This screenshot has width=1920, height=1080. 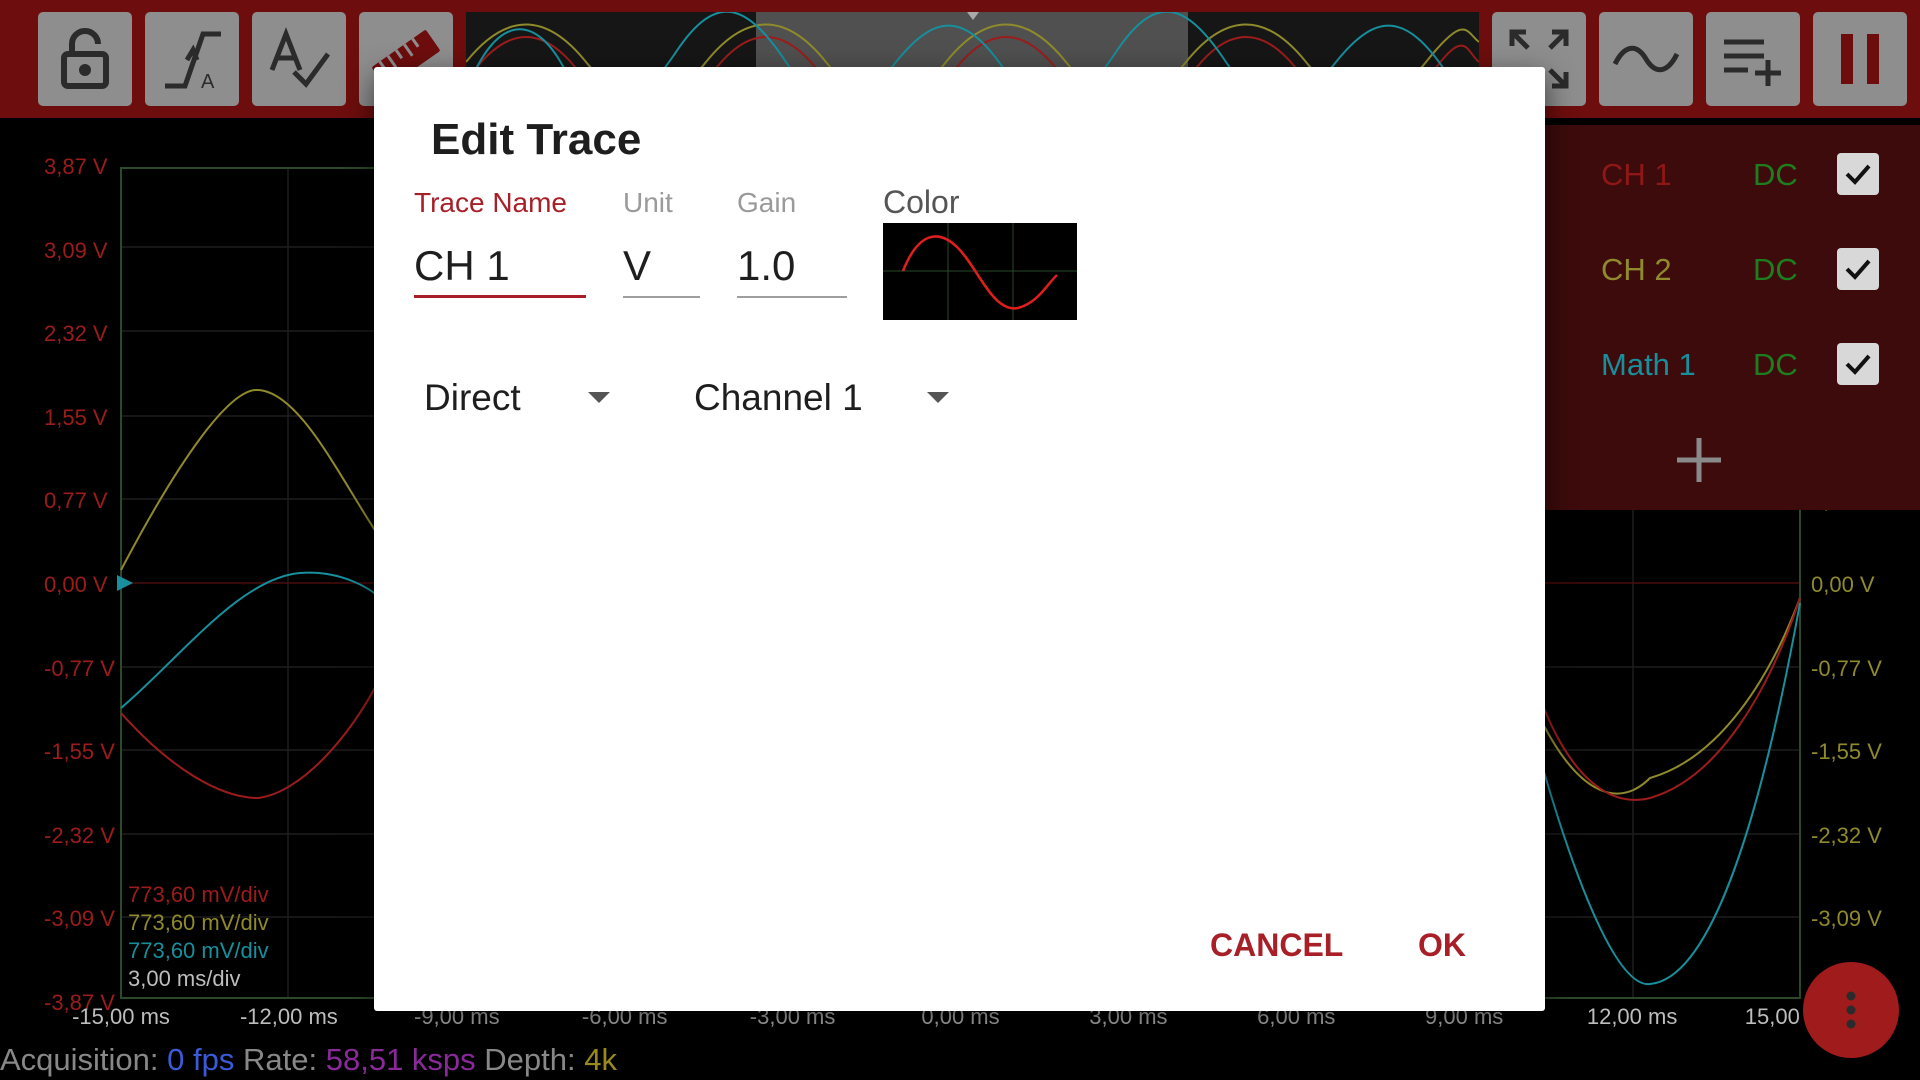 I want to click on gain-underline, so click(x=792, y=297).